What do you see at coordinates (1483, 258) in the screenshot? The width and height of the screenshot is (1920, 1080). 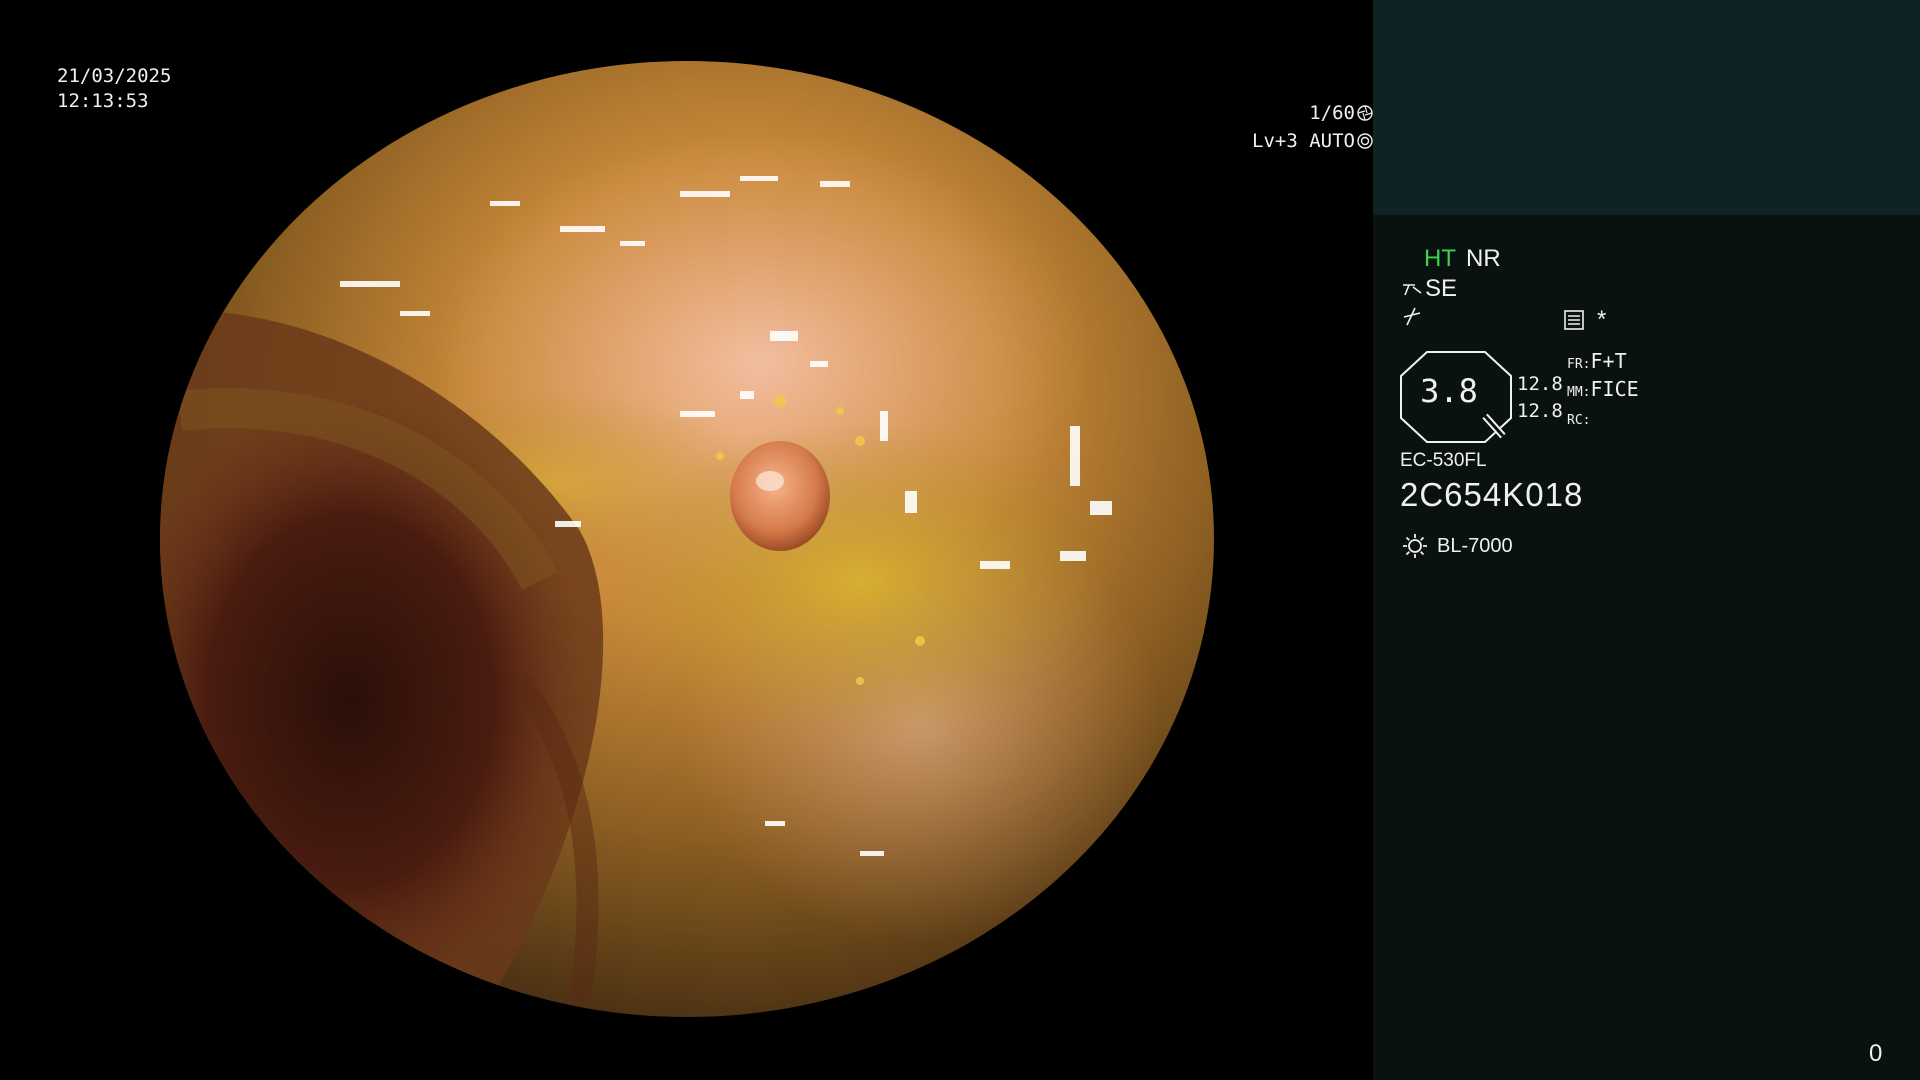 I see `nr-indicator: NR` at bounding box center [1483, 258].